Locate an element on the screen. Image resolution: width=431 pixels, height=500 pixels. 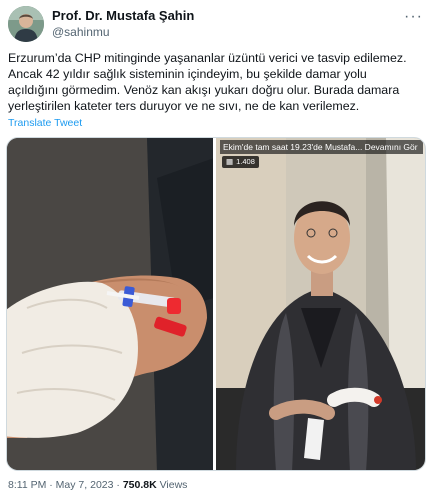
views-count: 750.8K is located at coordinates (140, 485).